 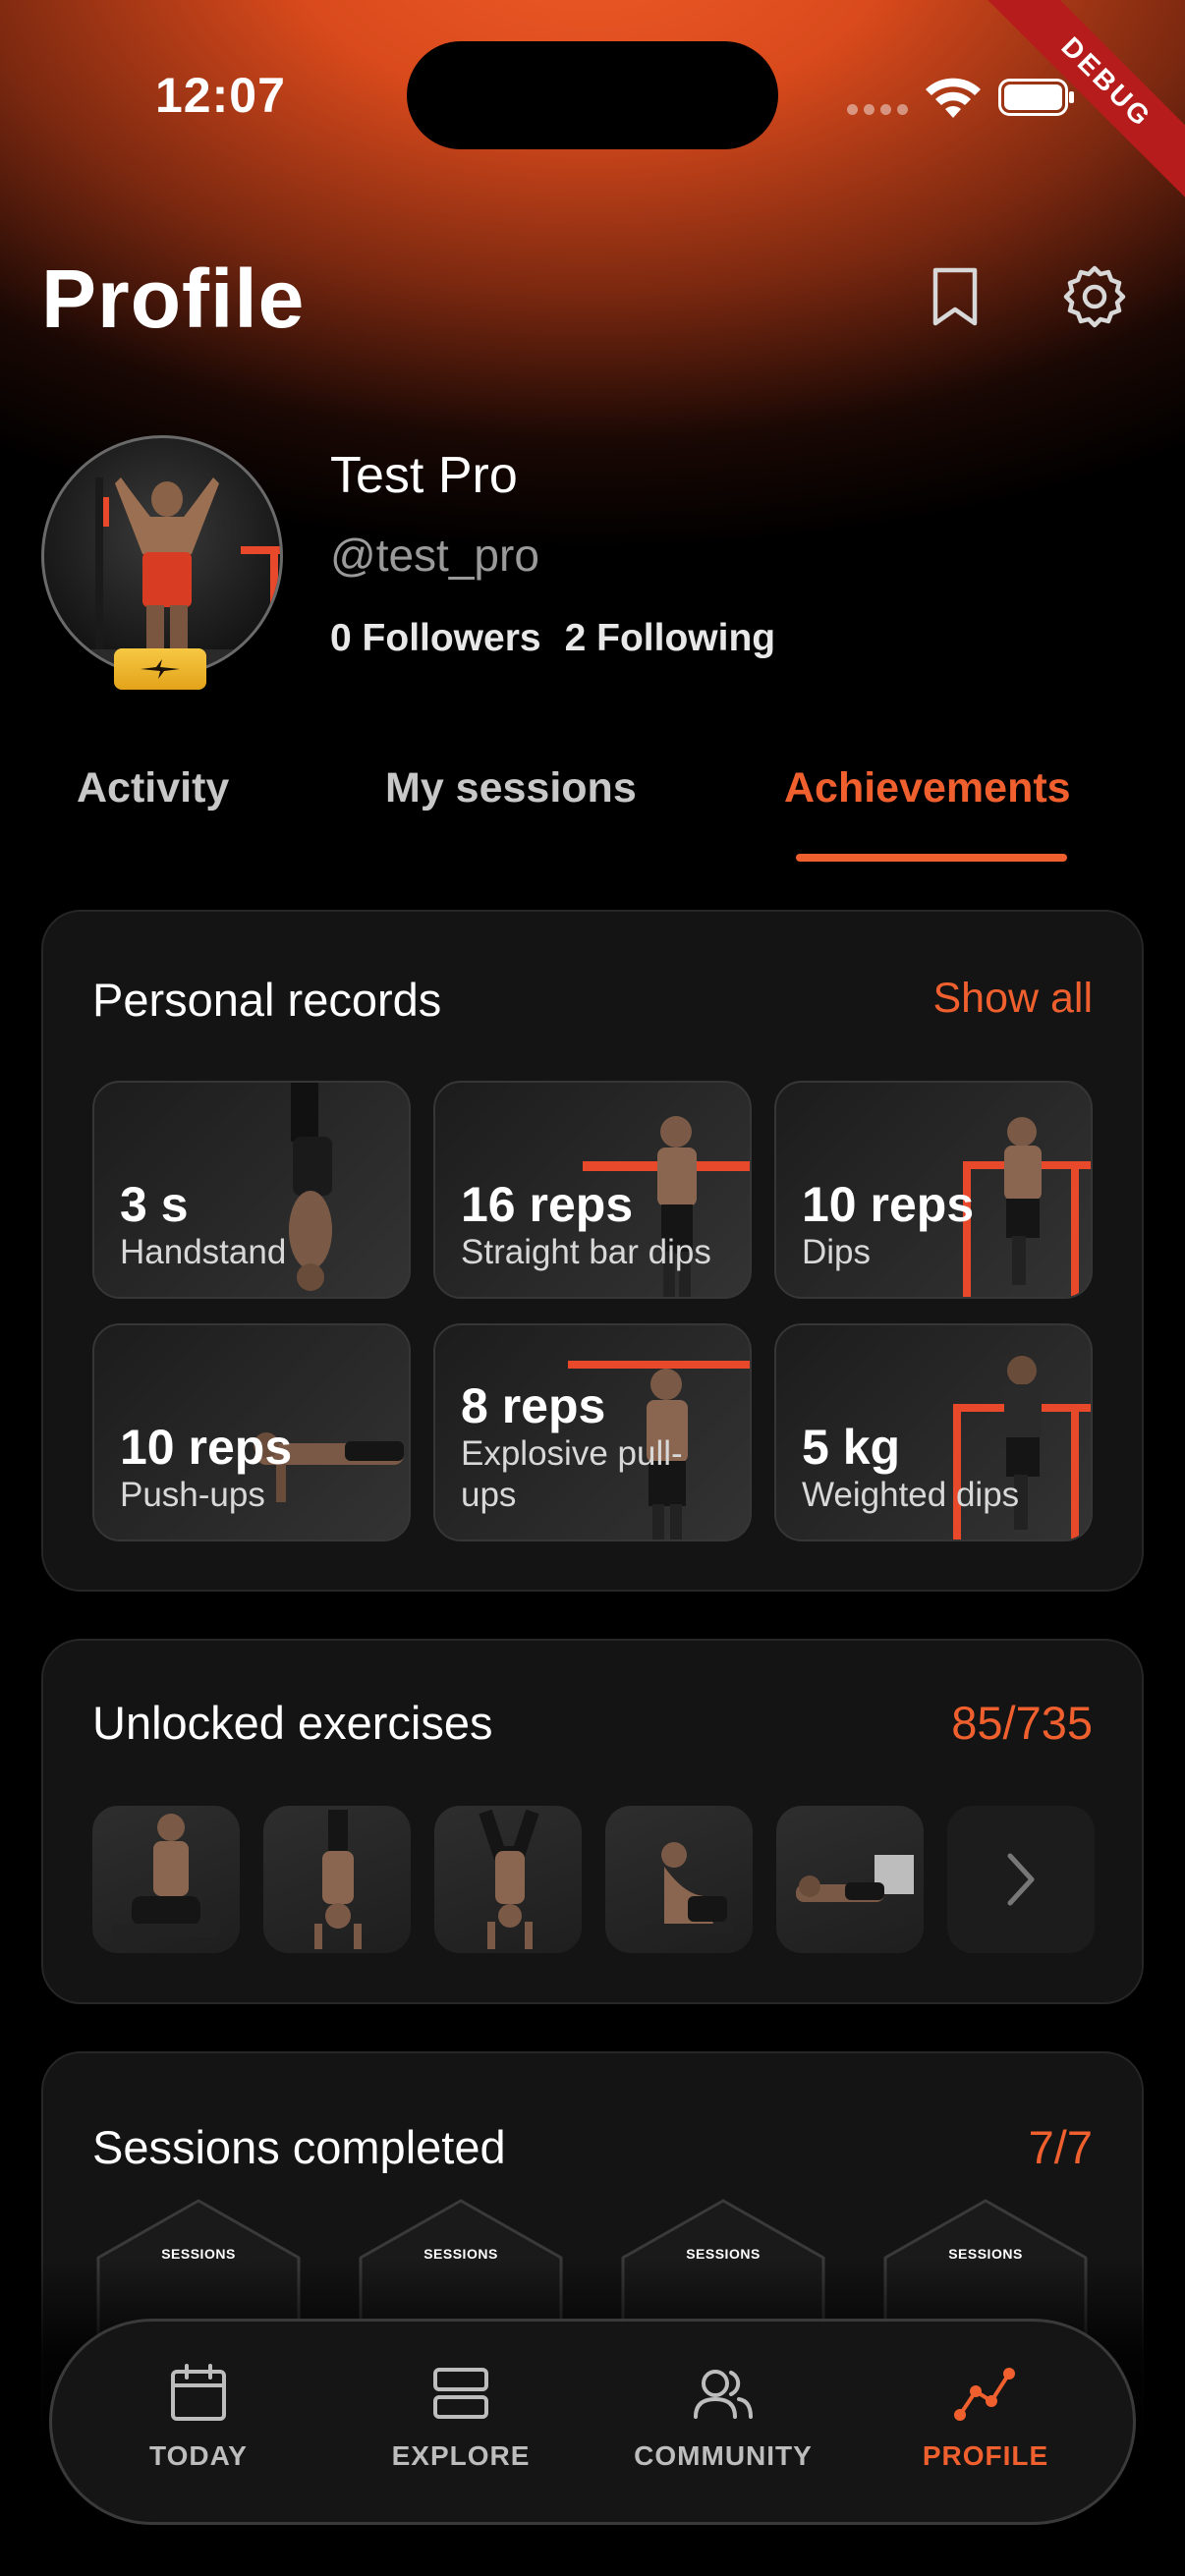 What do you see at coordinates (575, 638) in the screenshot?
I see `following-count: 2` at bounding box center [575, 638].